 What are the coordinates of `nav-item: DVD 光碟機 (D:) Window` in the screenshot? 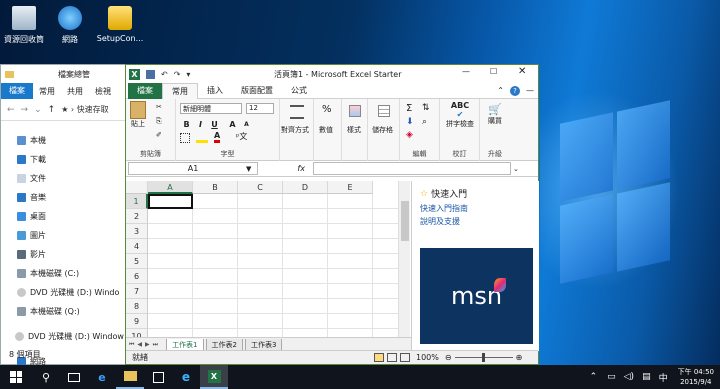 It's located at (64, 336).